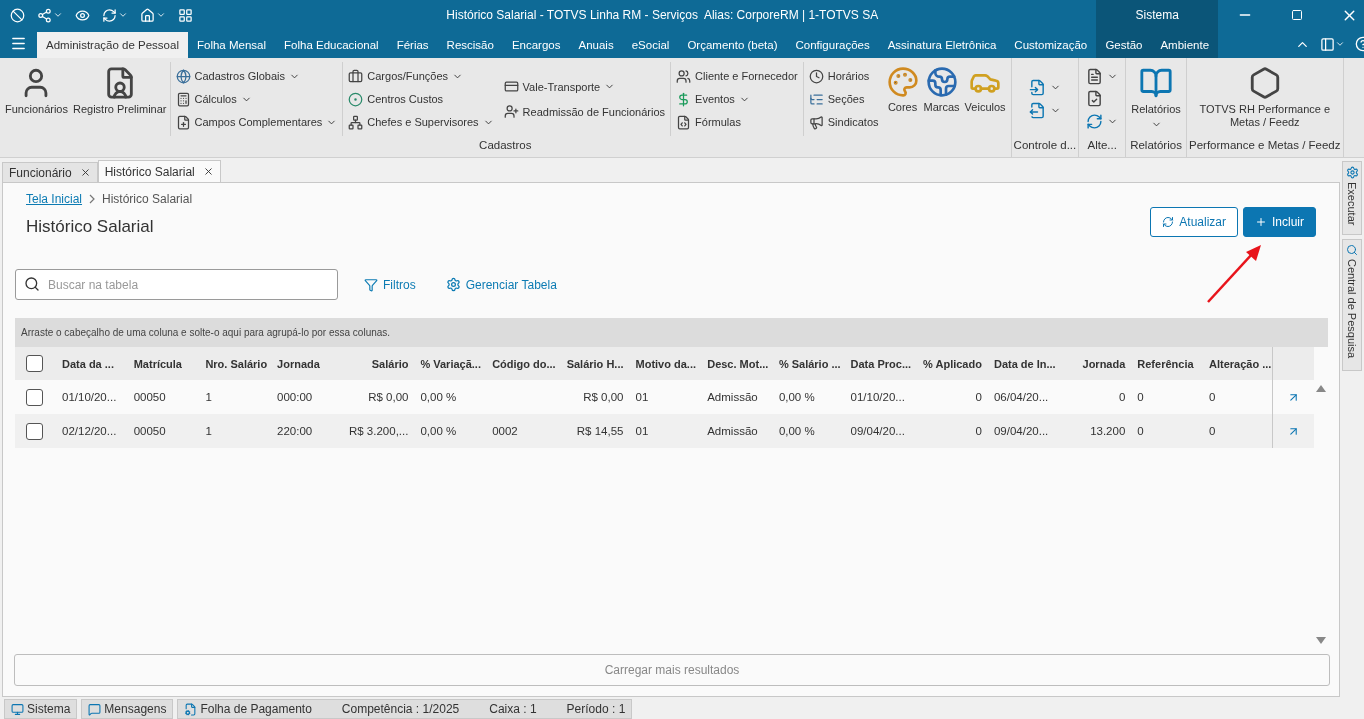 This screenshot has height=719, width=1364. What do you see at coordinates (256, 122) in the screenshot?
I see `ribbon-button: Campos Complementares` at bounding box center [256, 122].